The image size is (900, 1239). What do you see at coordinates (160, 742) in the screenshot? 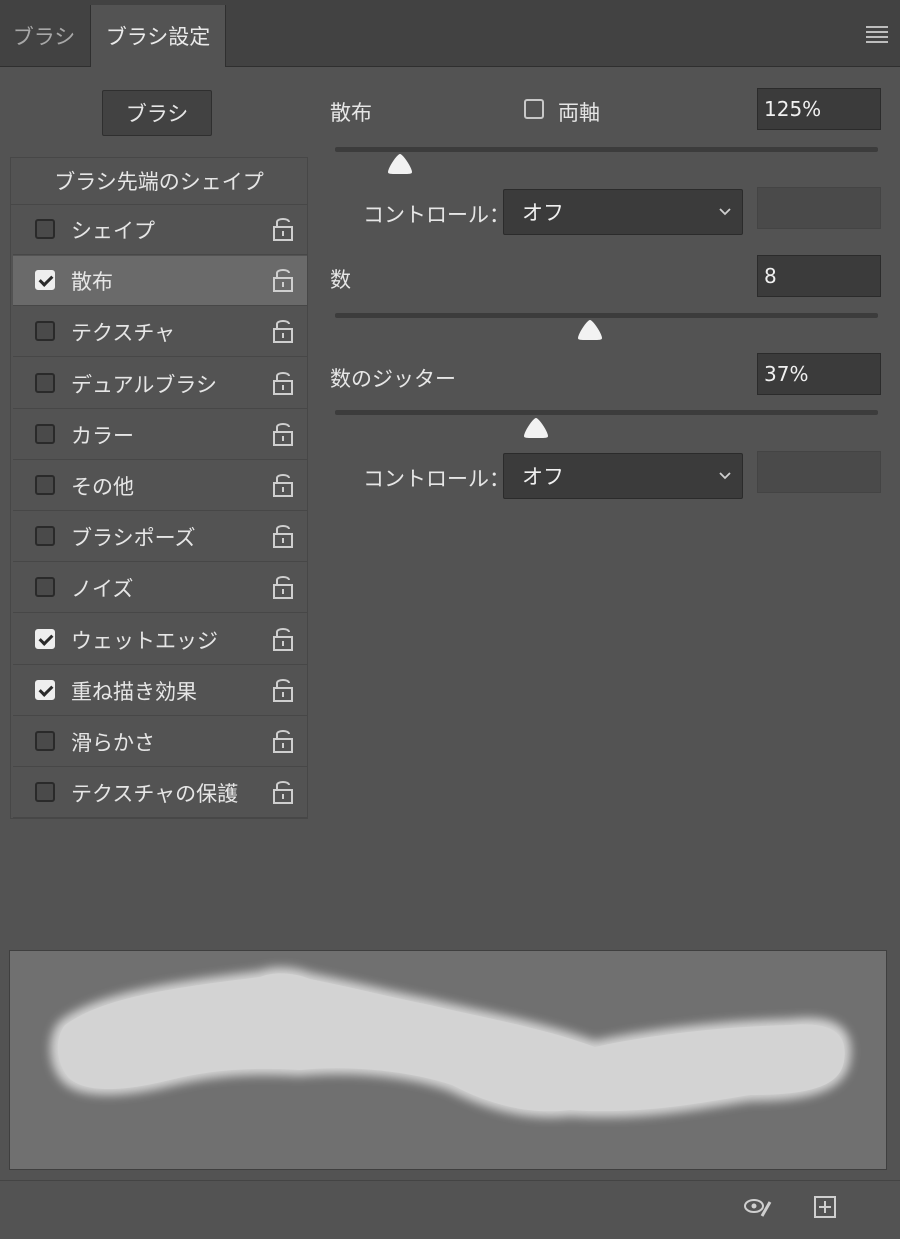
I see `list-item: 滑らかさ` at bounding box center [160, 742].